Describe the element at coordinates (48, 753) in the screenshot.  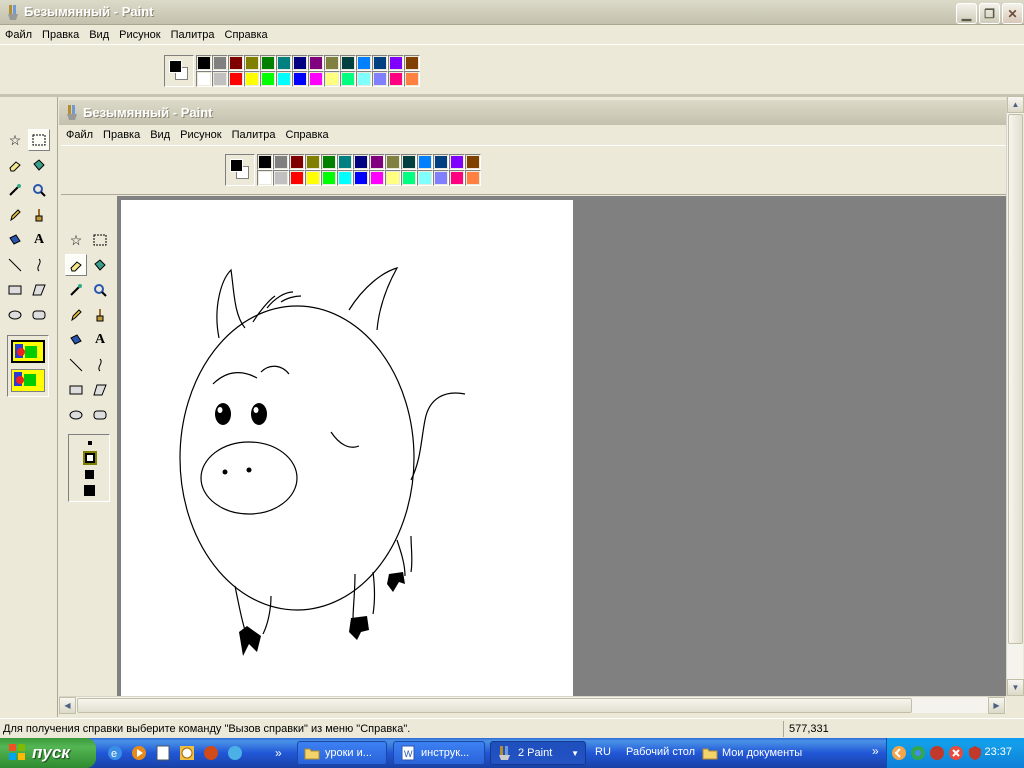
I see `start-button: пуск` at that location.